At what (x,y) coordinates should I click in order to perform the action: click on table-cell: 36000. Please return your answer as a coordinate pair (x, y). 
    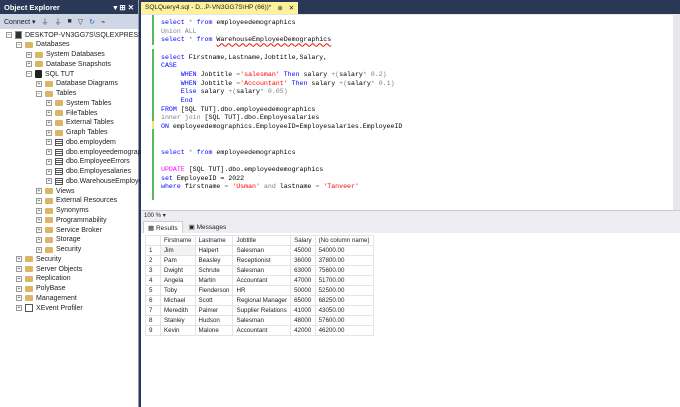
    Looking at the image, I should click on (303, 260).